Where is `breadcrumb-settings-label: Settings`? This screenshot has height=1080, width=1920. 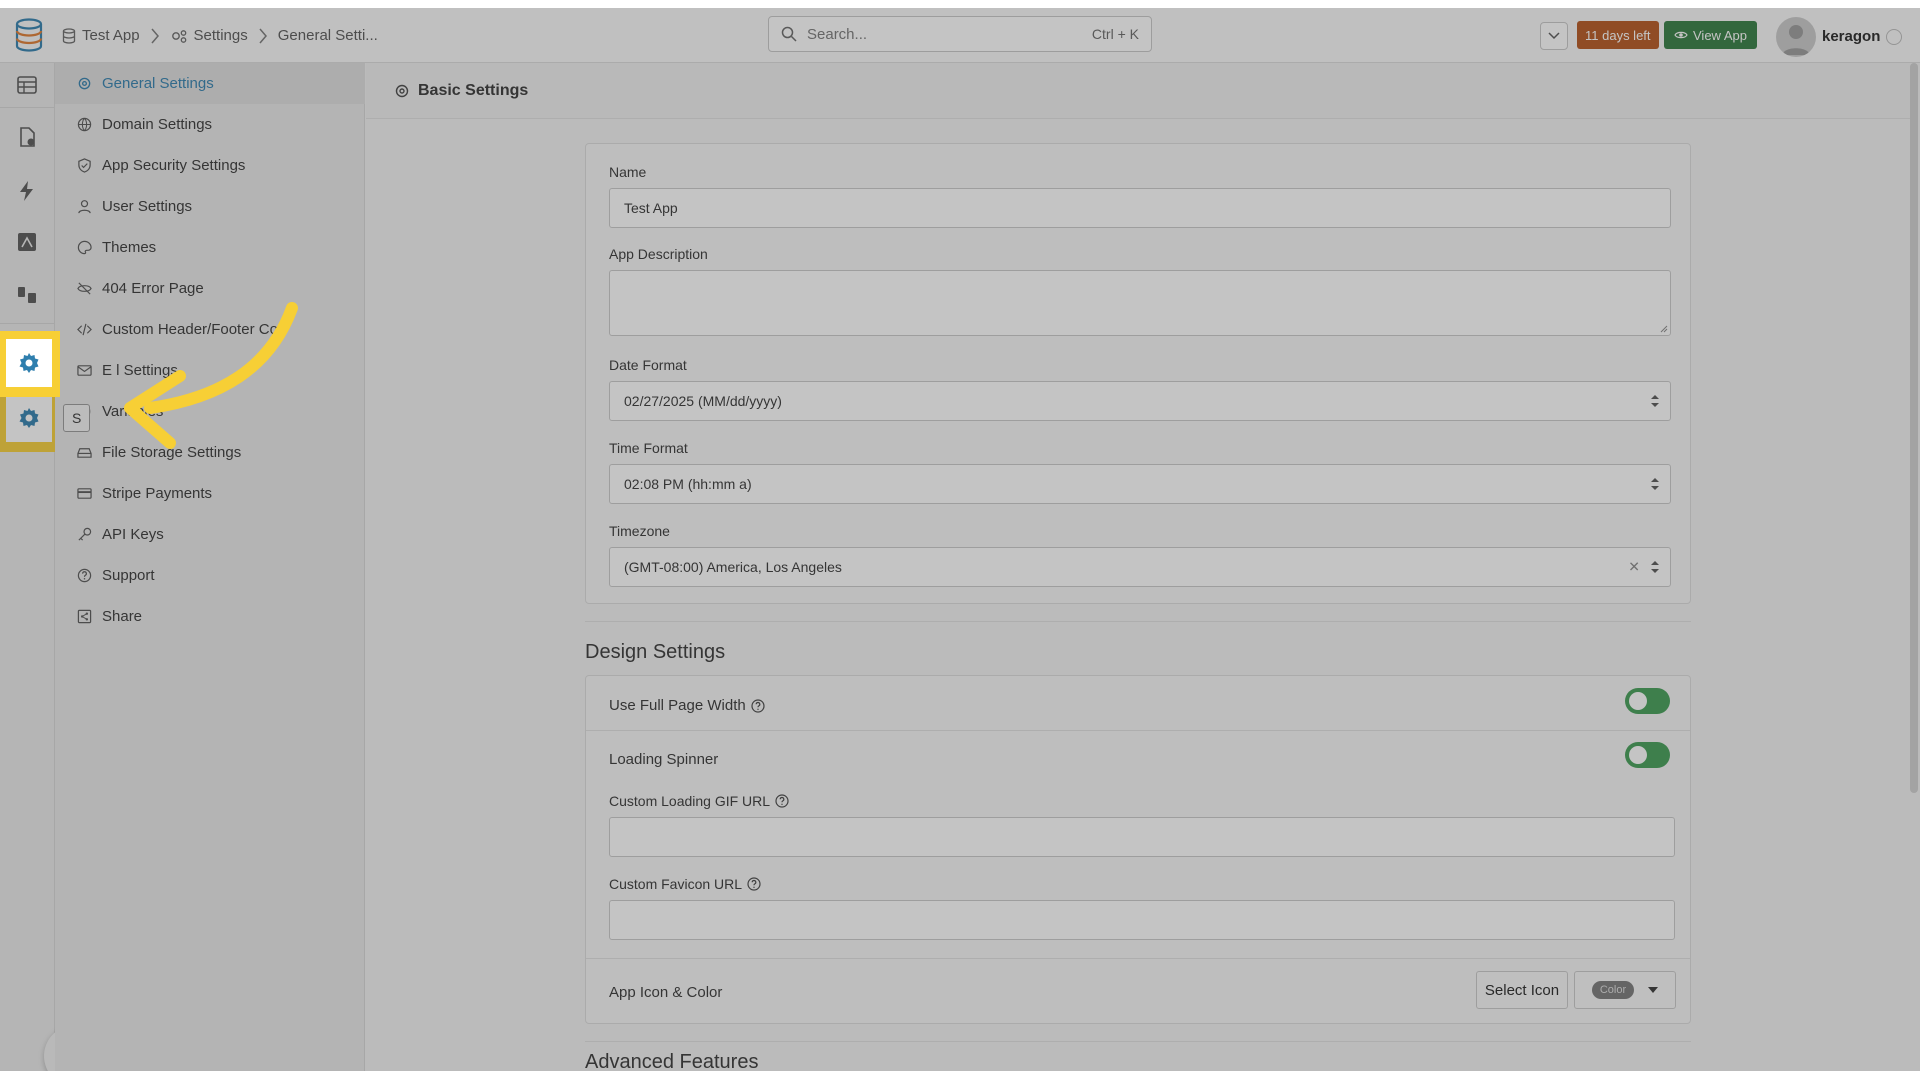
breadcrumb-settings-label: Settings is located at coordinates (220, 35).